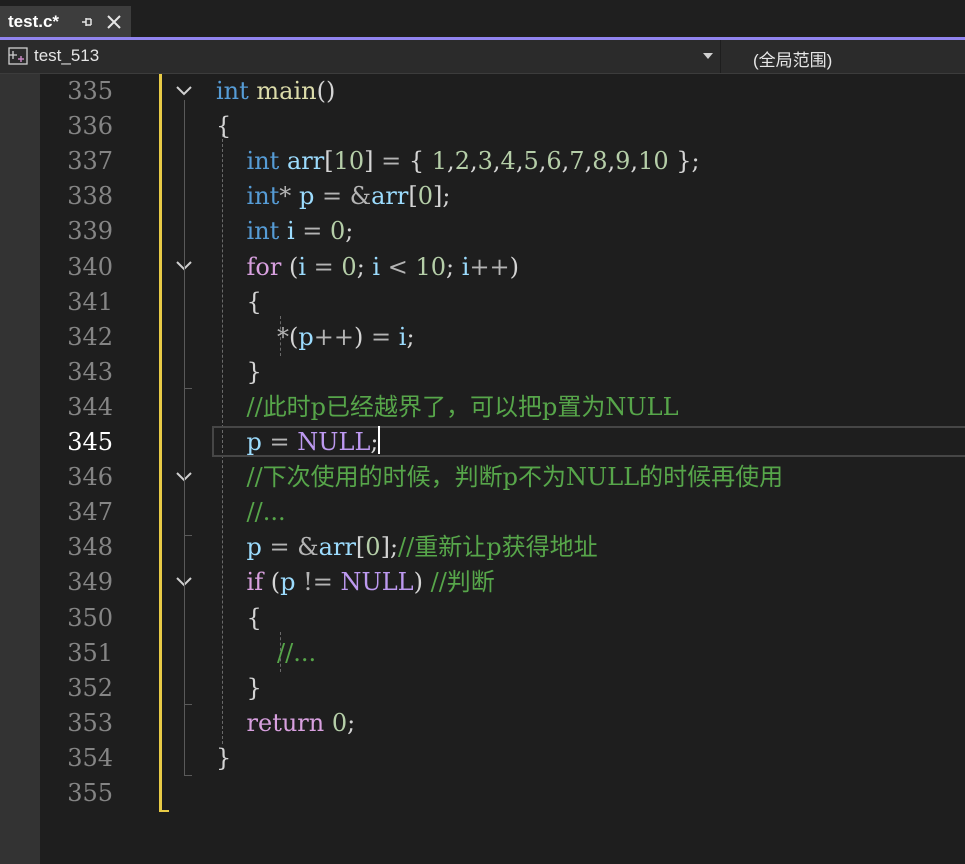 The image size is (965, 864). What do you see at coordinates (90, 582) in the screenshot?
I see `line-number: 349` at bounding box center [90, 582].